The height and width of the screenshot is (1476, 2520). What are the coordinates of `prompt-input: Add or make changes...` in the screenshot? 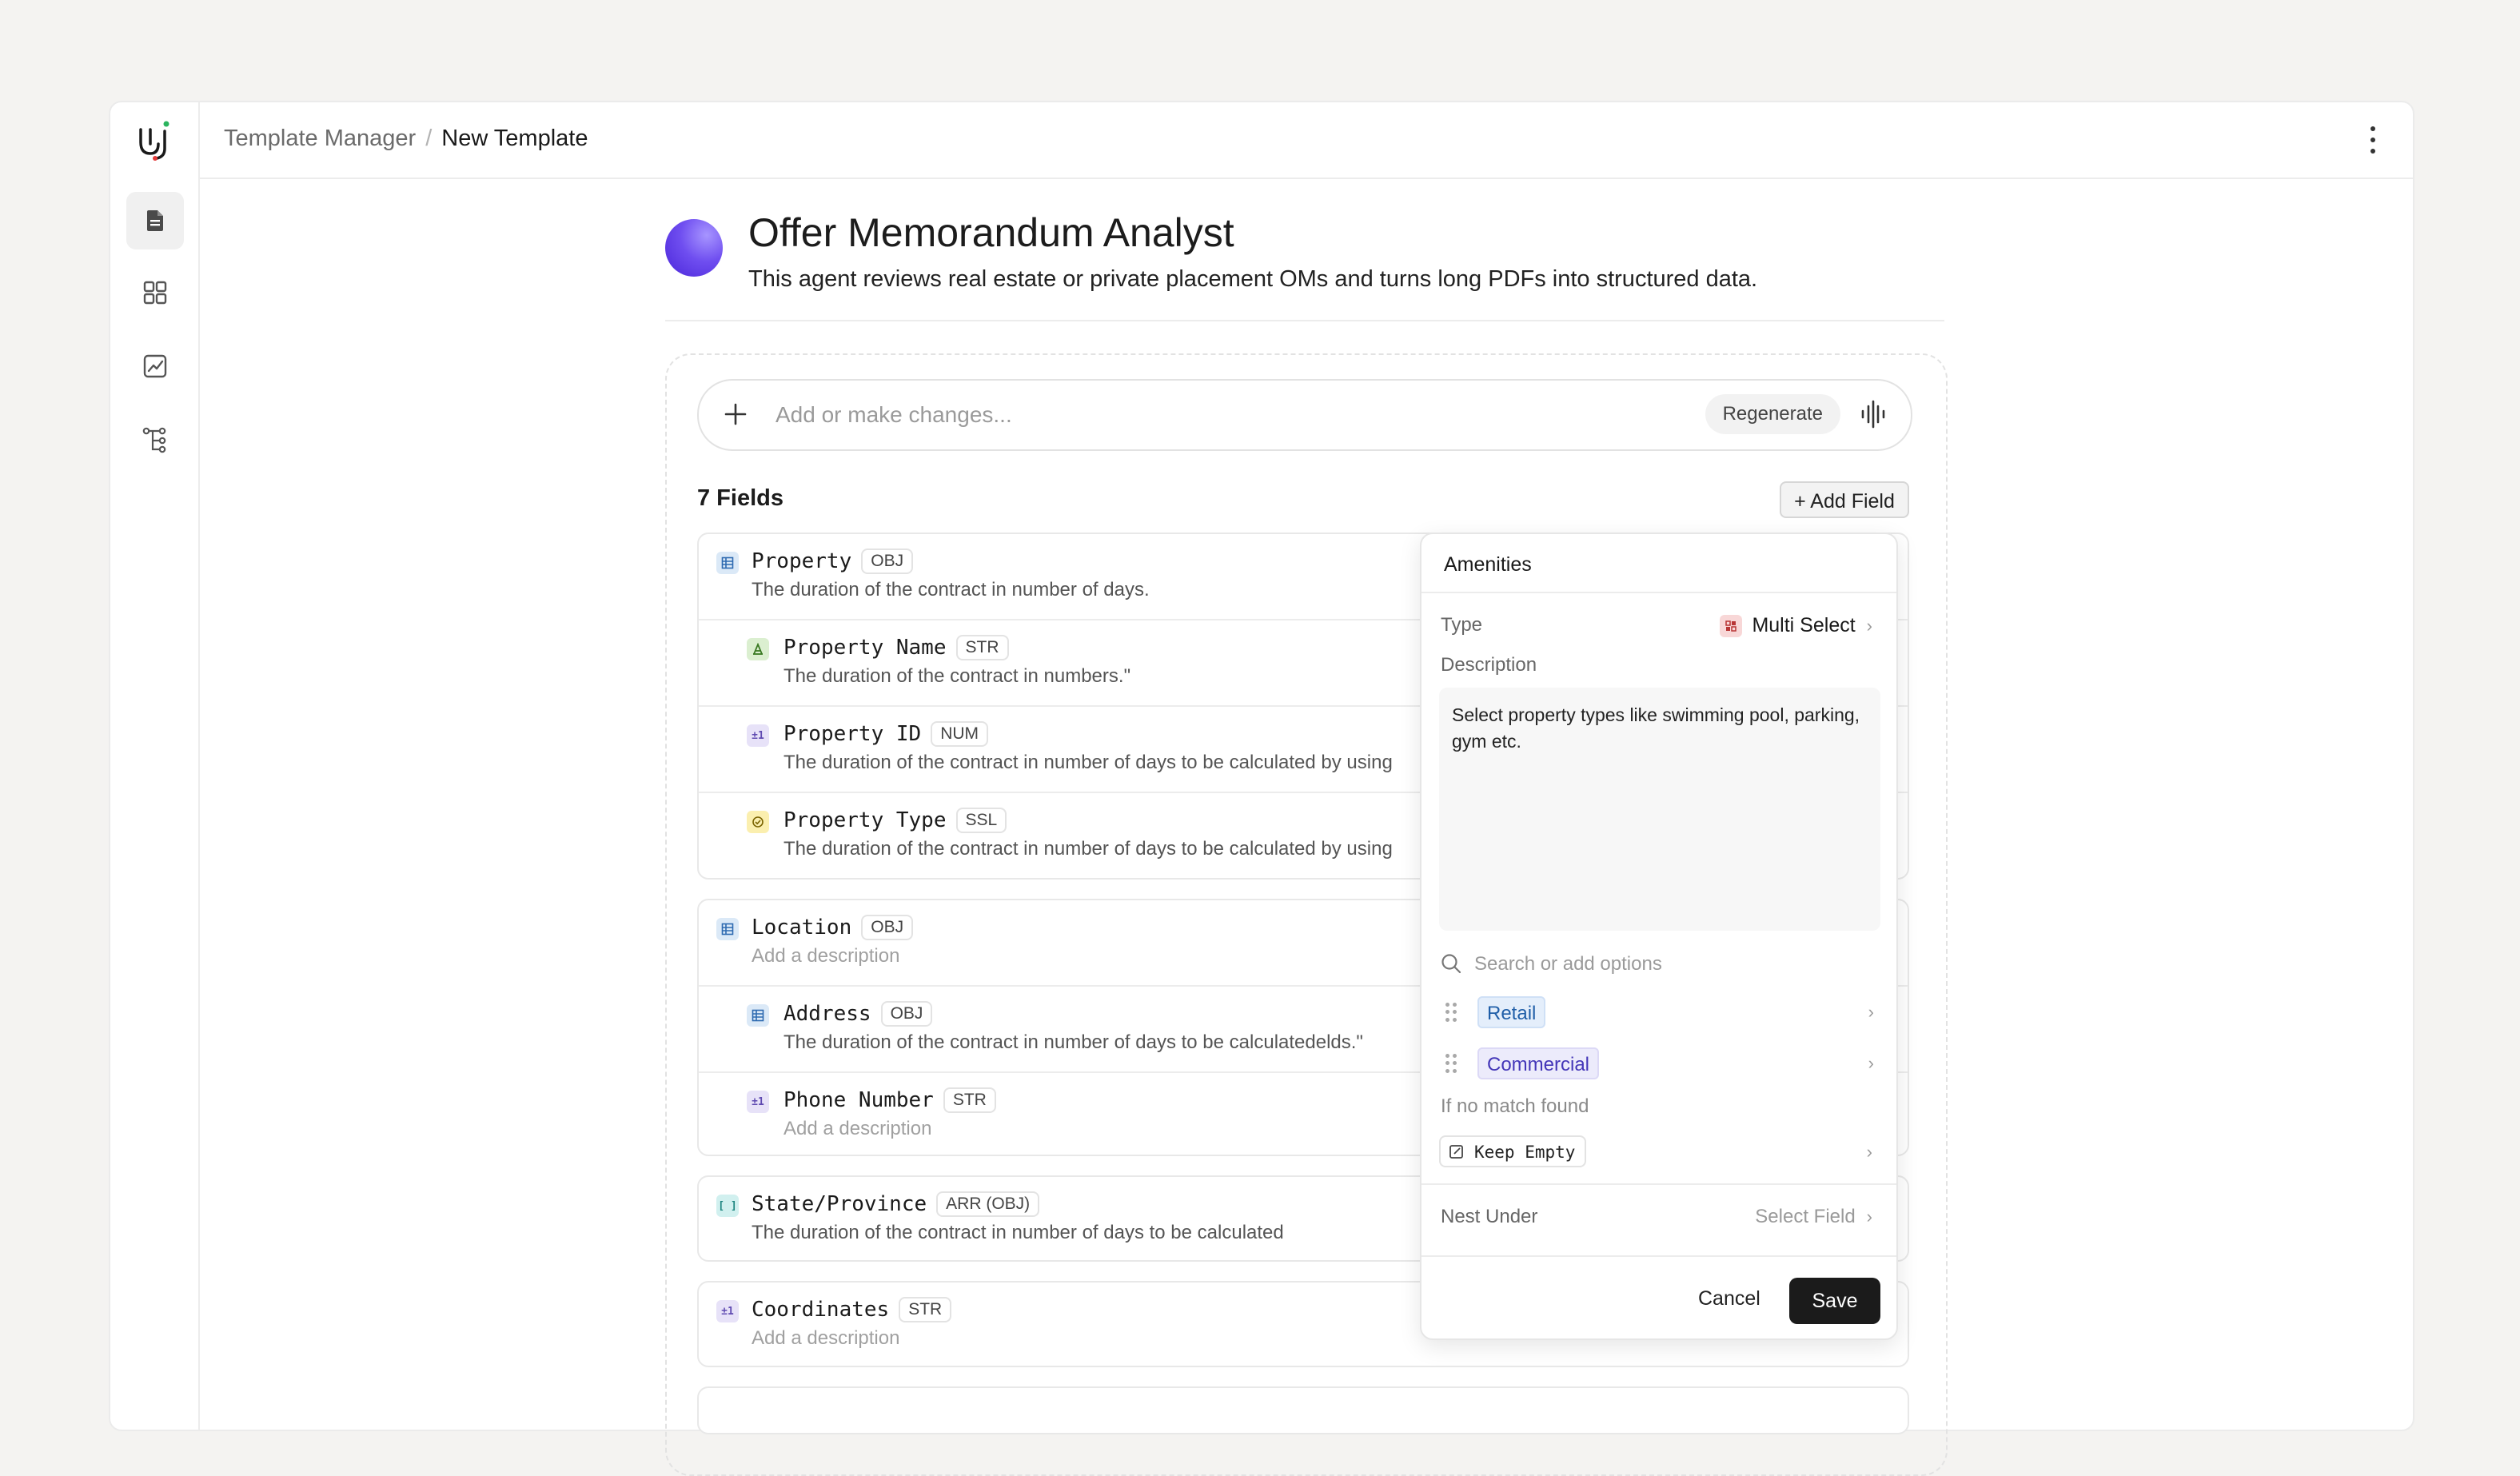 It's located at (894, 415).